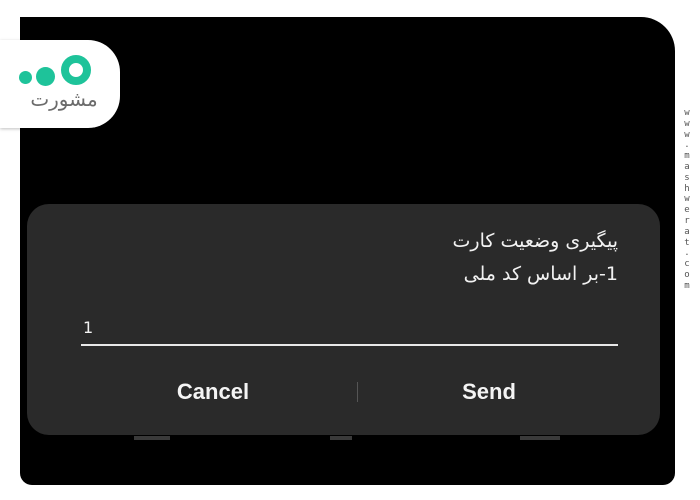 This screenshot has width=700, height=500. What do you see at coordinates (88, 327) in the screenshot?
I see `input-value: 1` at bounding box center [88, 327].